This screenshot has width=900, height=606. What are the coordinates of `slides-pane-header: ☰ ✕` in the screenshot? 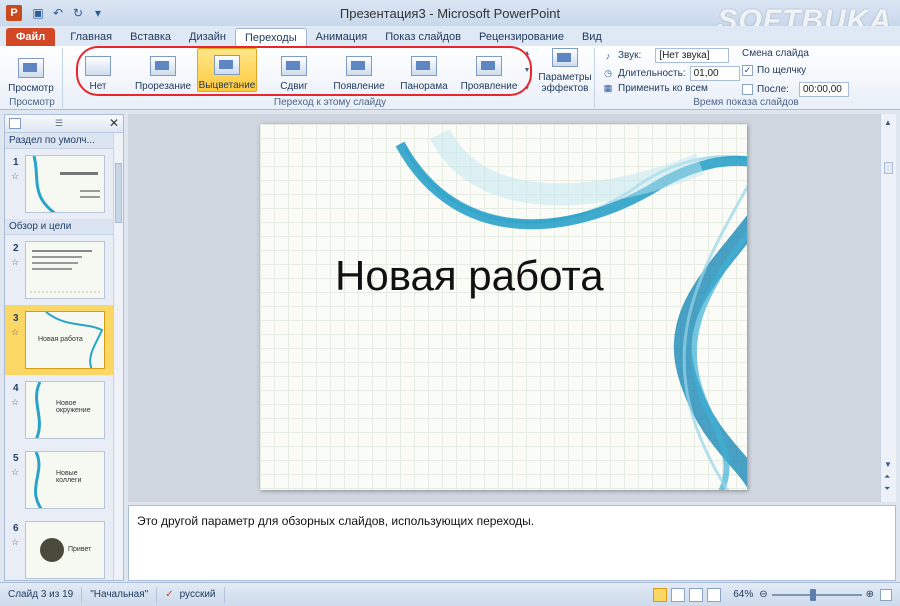 It's located at (64, 124).